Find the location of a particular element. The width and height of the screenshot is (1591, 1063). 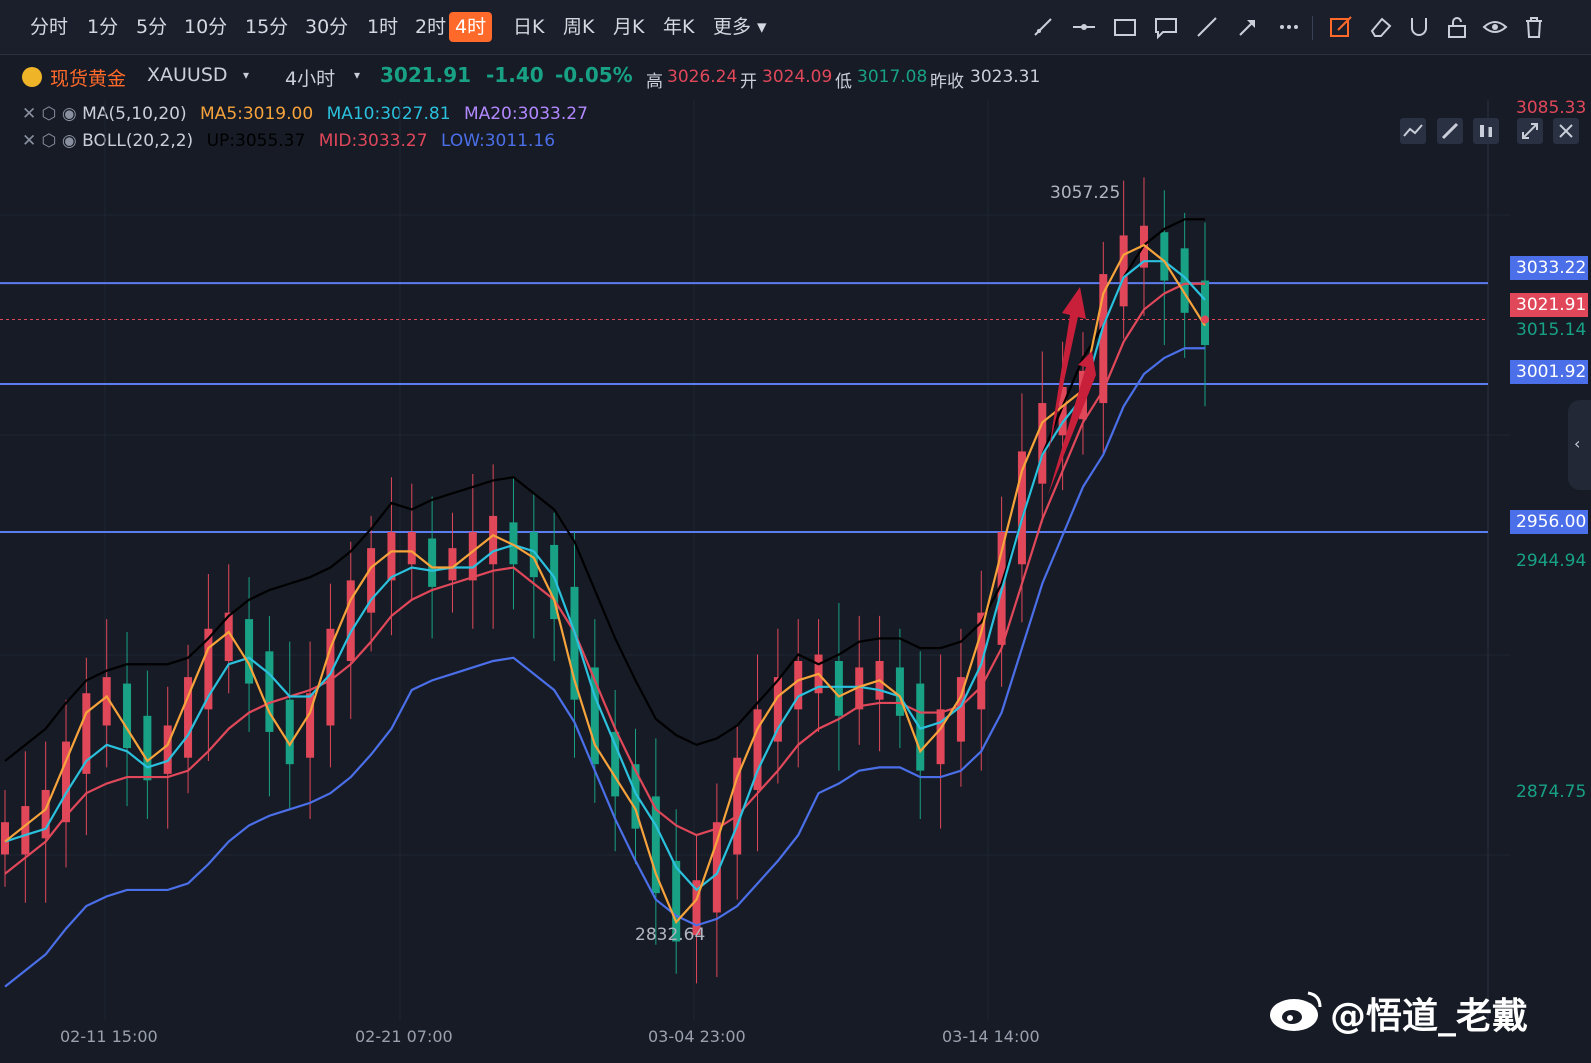

chevron-left-icon: ‹ is located at coordinates (1577, 443).